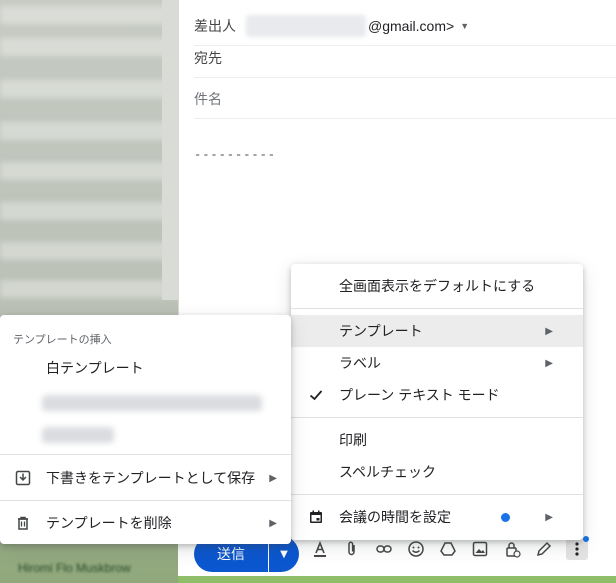  Describe the element at coordinates (512, 549) in the screenshot. I see `confidential-icon` at that location.